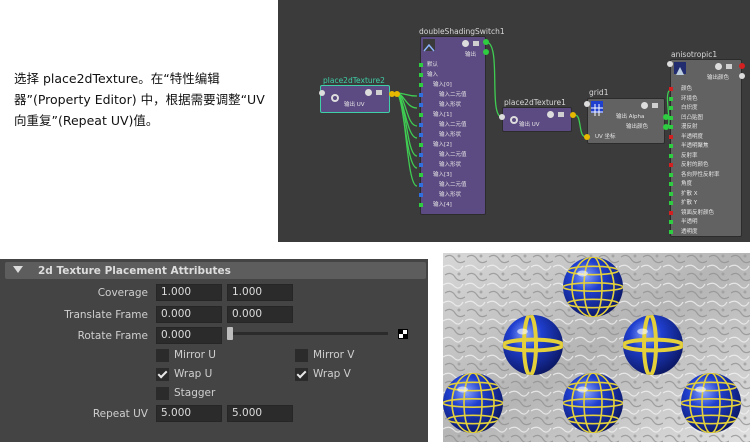 The width and height of the screenshot is (750, 442). What do you see at coordinates (599, 92) in the screenshot?
I see `node-title-grid1: grid1` at bounding box center [599, 92].